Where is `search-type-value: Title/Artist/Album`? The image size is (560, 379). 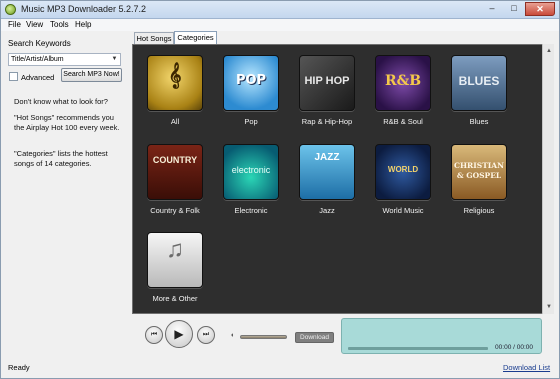 search-type-value: Title/Artist/Album is located at coordinates (37, 59).